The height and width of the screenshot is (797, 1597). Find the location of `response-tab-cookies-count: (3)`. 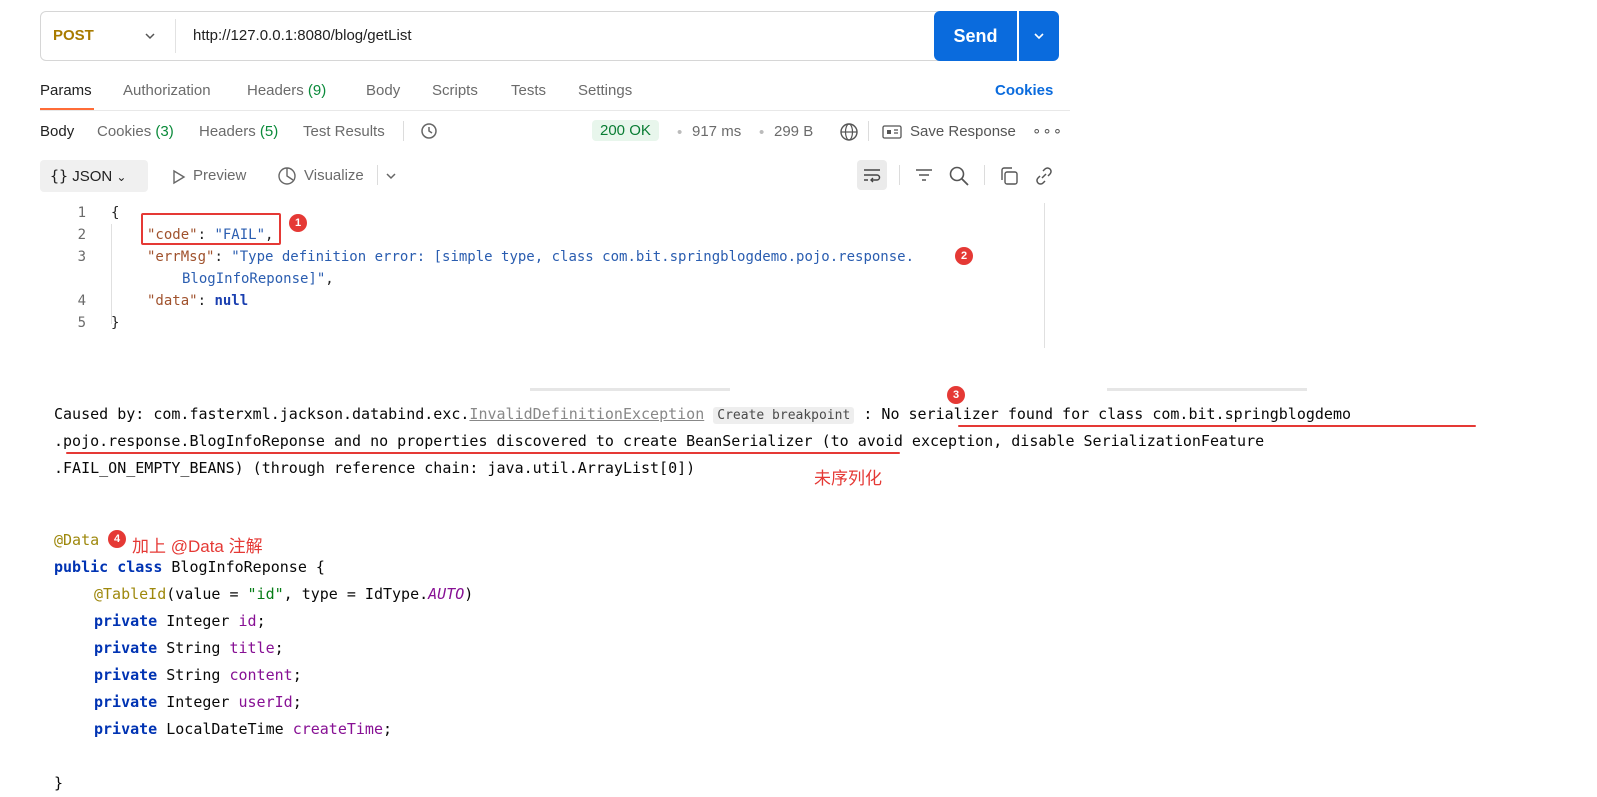

response-tab-cookies-count: (3) is located at coordinates (164, 131).